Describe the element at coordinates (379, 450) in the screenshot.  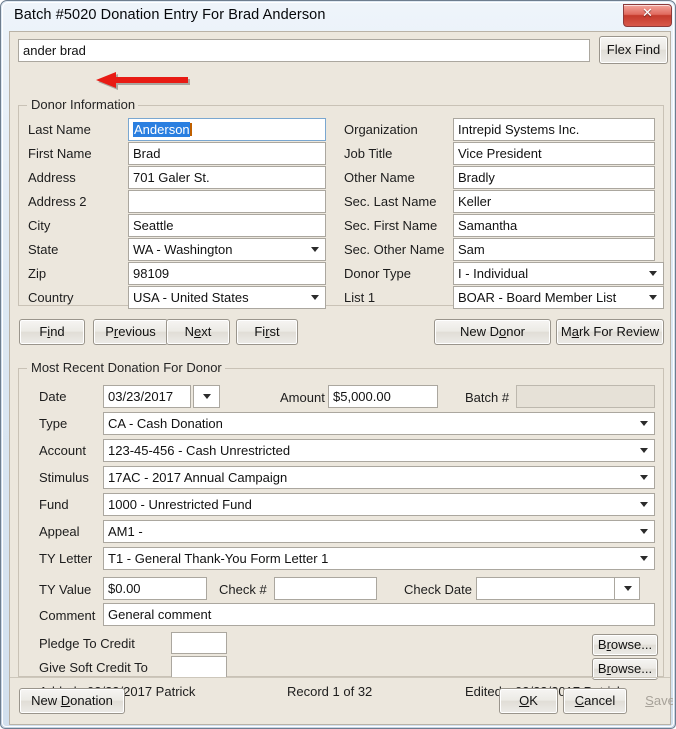
I see `account-combo: 123-45-456 - Cash Unrestricted` at that location.